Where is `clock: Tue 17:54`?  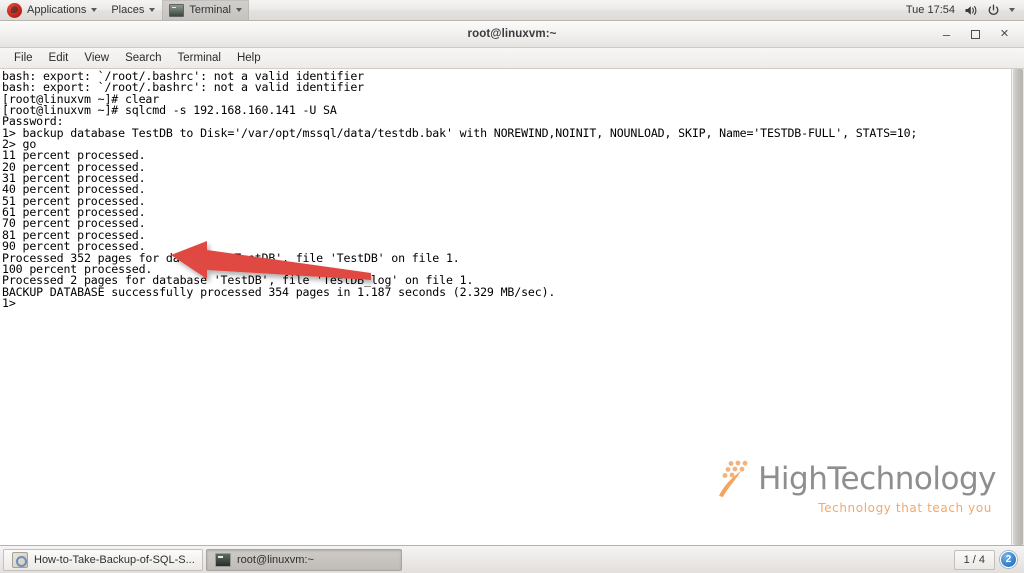
clock: Tue 17:54 is located at coordinates (930, 10).